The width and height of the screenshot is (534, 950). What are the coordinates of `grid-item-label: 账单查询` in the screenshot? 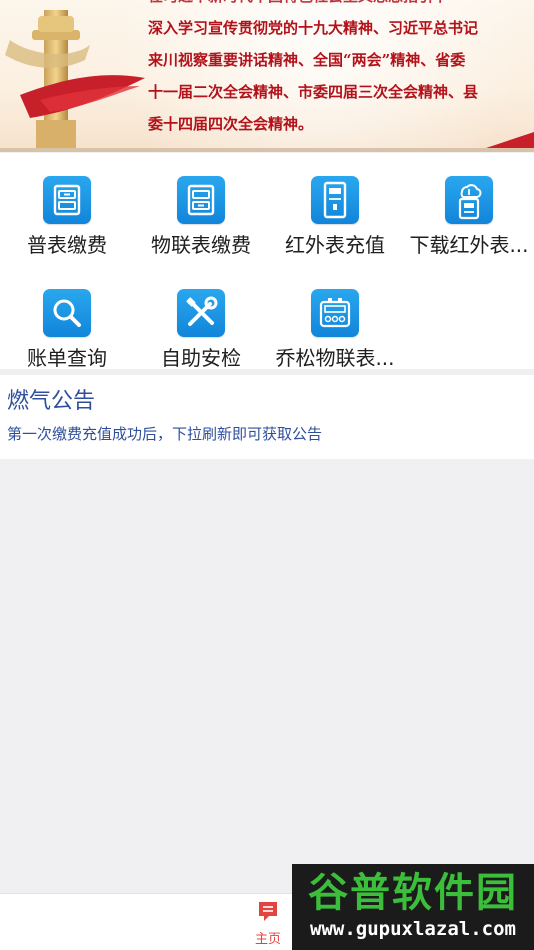 It's located at (67, 358).